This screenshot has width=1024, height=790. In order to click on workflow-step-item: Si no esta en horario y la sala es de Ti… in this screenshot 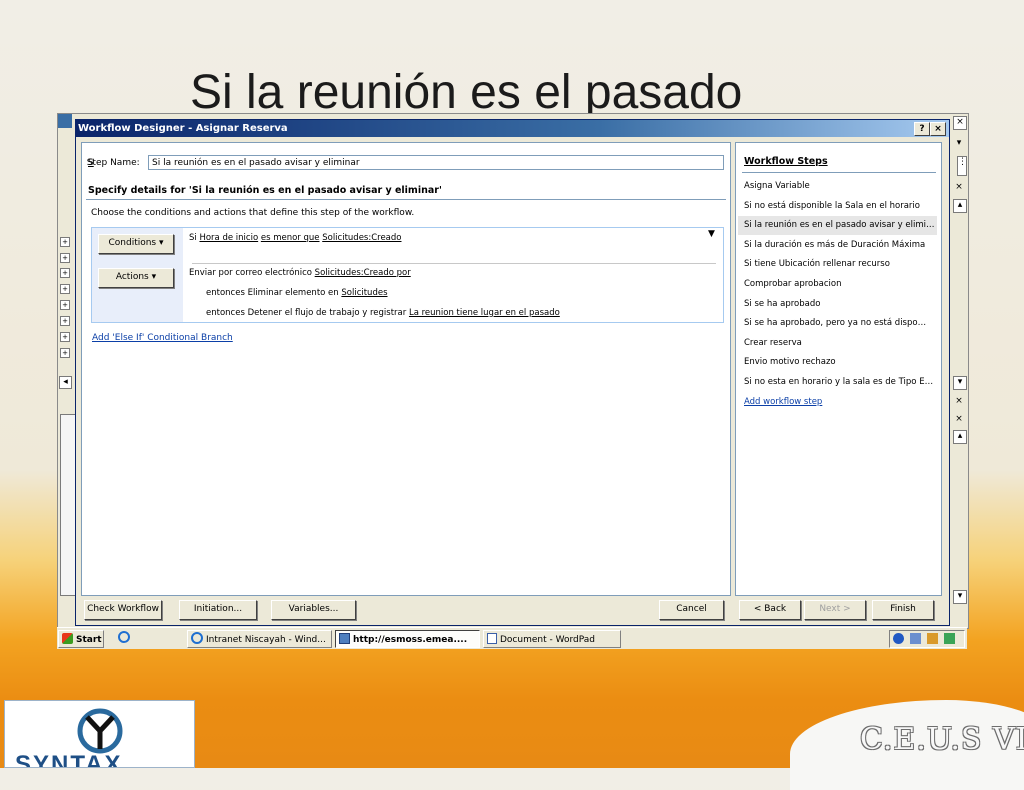, I will do `click(837, 382)`.